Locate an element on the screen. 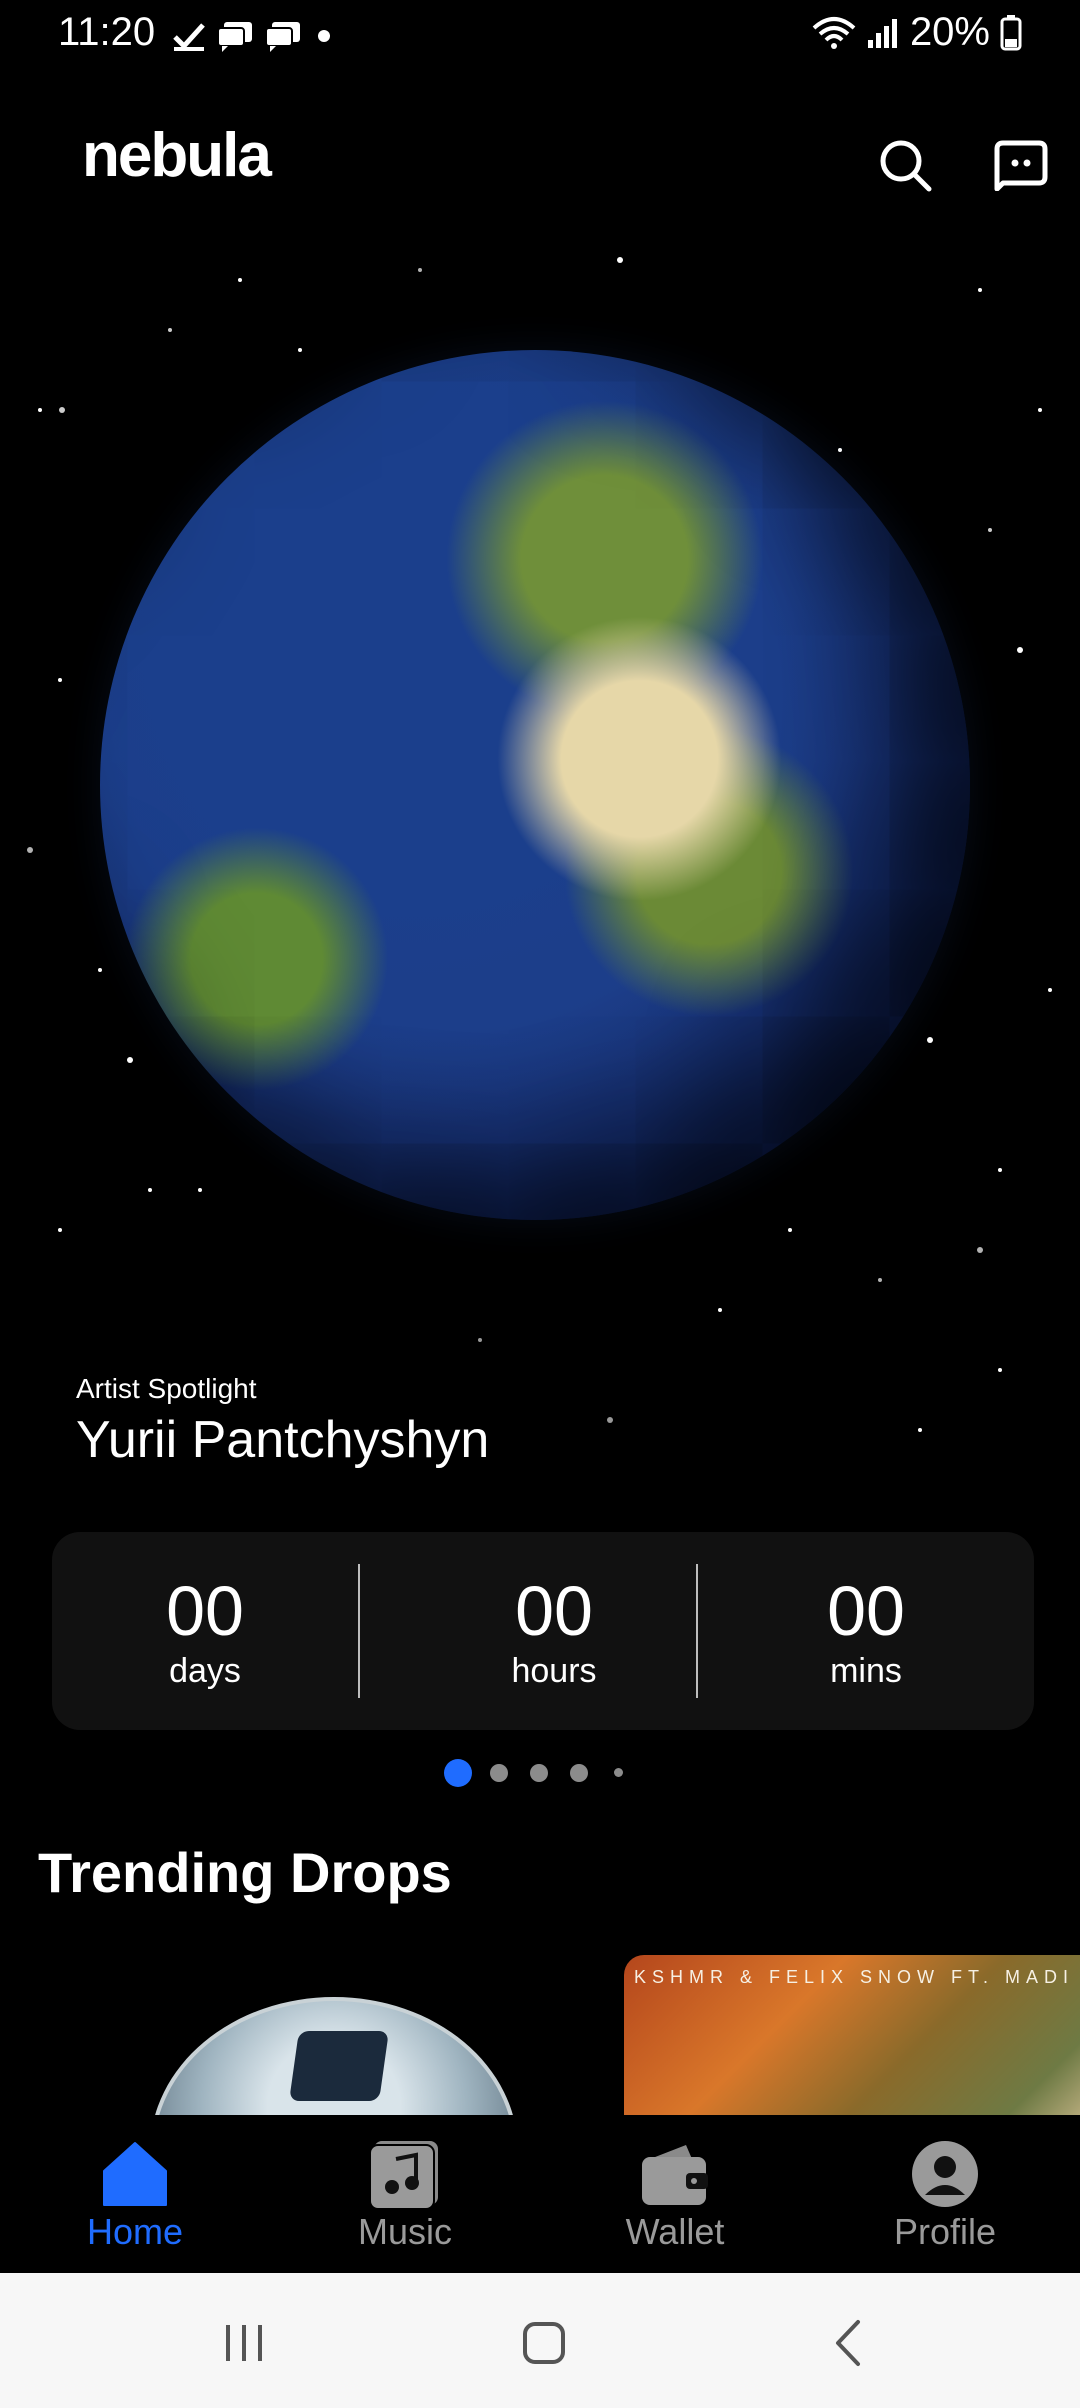  section-title: Trending Drops is located at coordinates (245, 1872).